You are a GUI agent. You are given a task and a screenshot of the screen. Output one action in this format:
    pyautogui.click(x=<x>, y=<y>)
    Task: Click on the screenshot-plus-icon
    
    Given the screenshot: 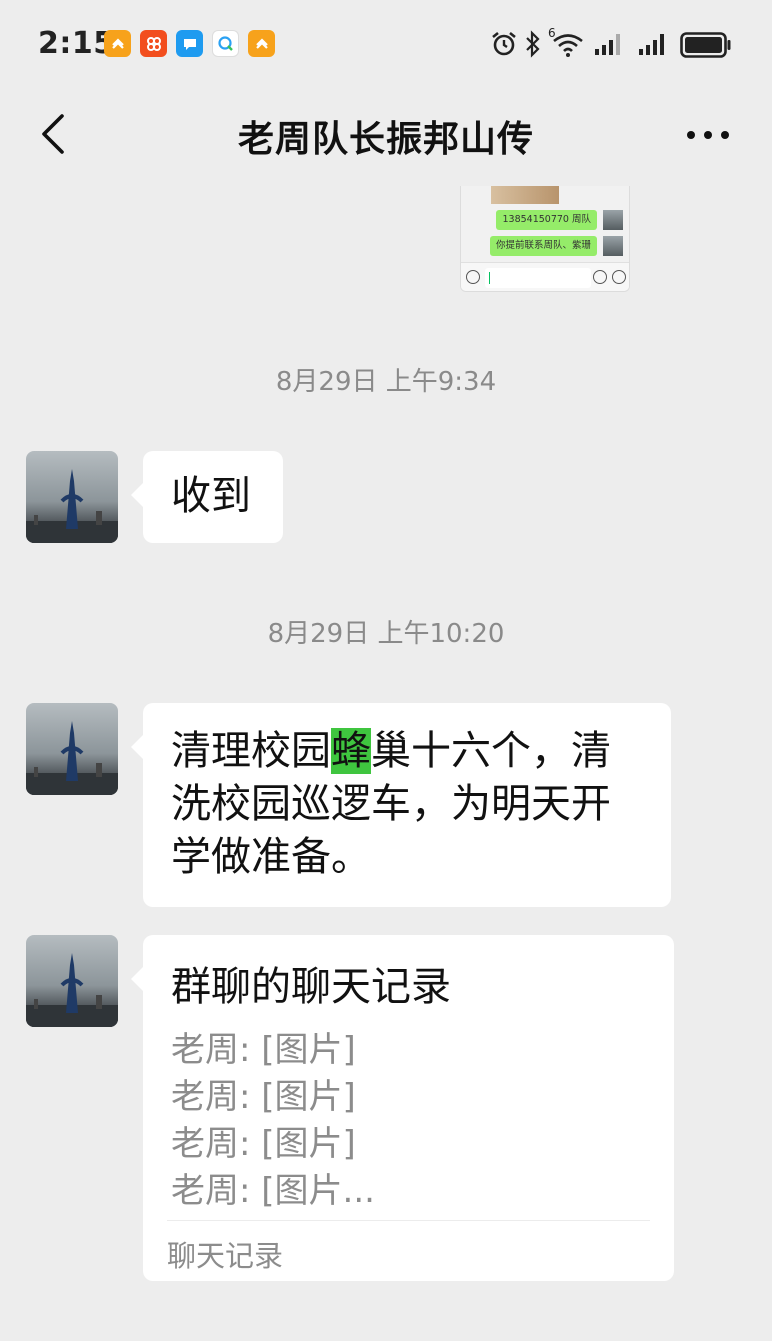 What is the action you would take?
    pyautogui.click(x=619, y=277)
    